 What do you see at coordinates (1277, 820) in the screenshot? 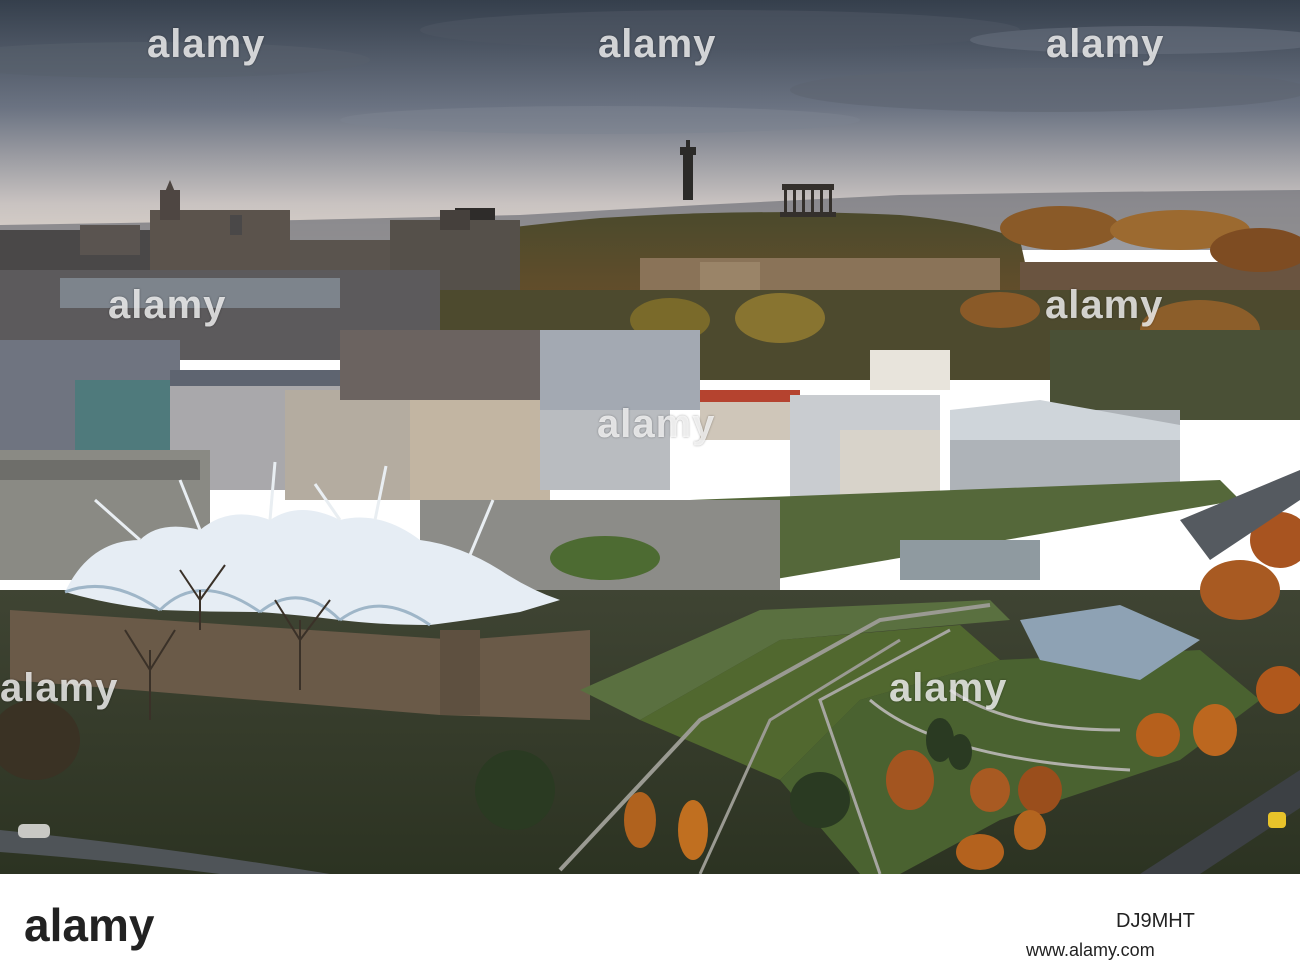
I see `car-right` at bounding box center [1277, 820].